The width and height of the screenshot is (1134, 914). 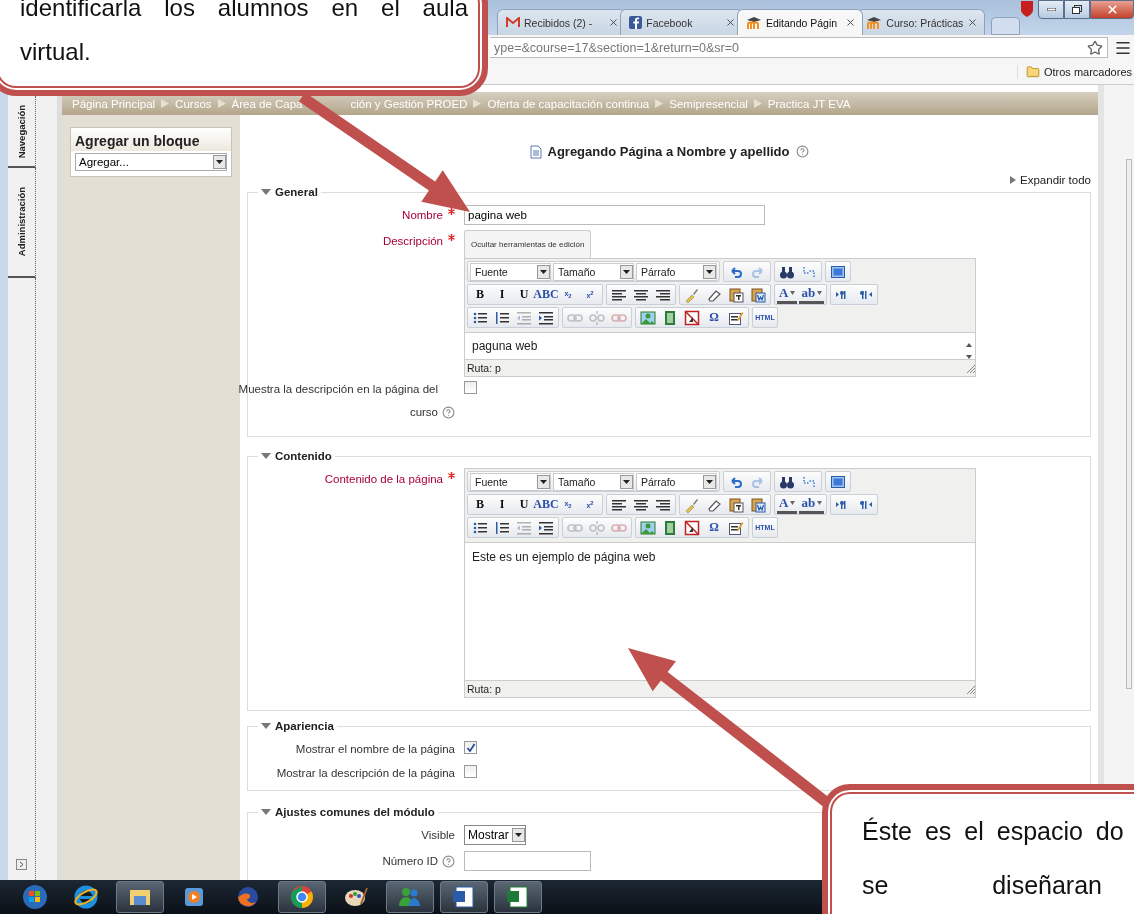 I want to click on text-field, so click(x=527, y=861).